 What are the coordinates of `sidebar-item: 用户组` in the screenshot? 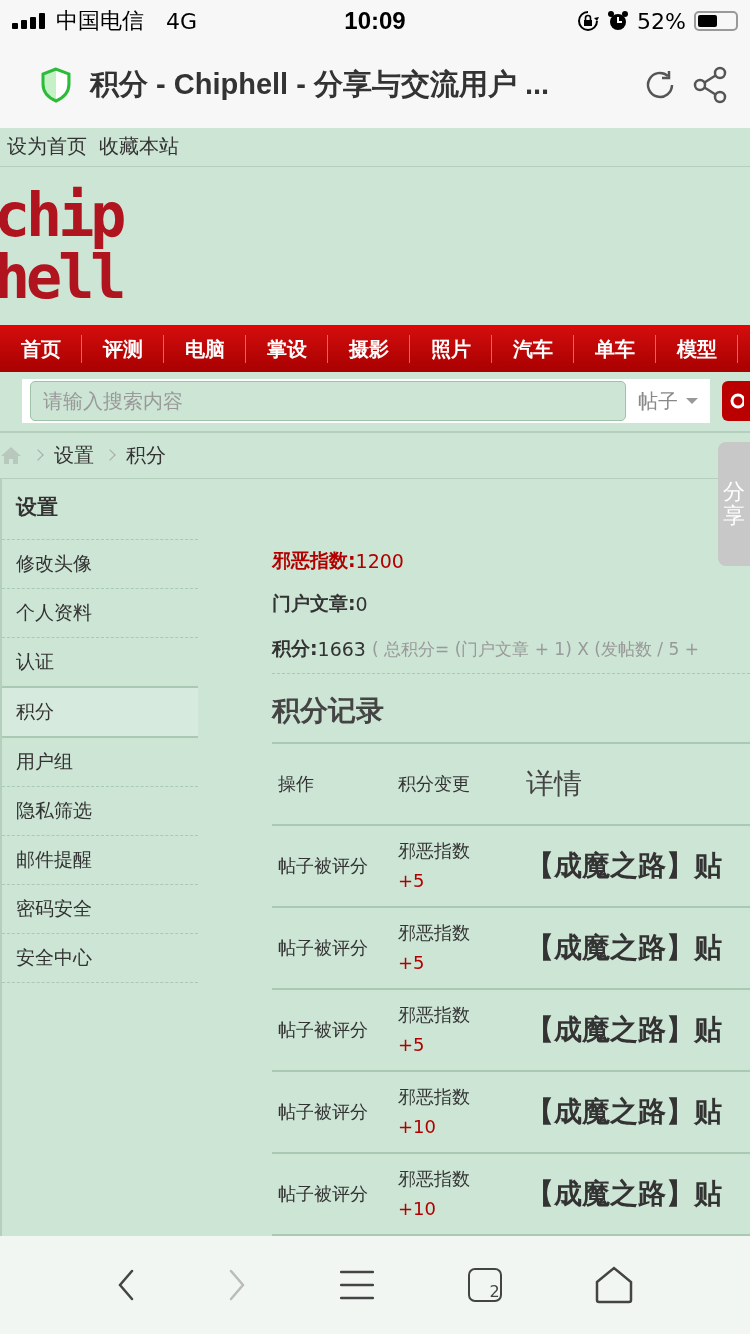 It's located at (100, 762).